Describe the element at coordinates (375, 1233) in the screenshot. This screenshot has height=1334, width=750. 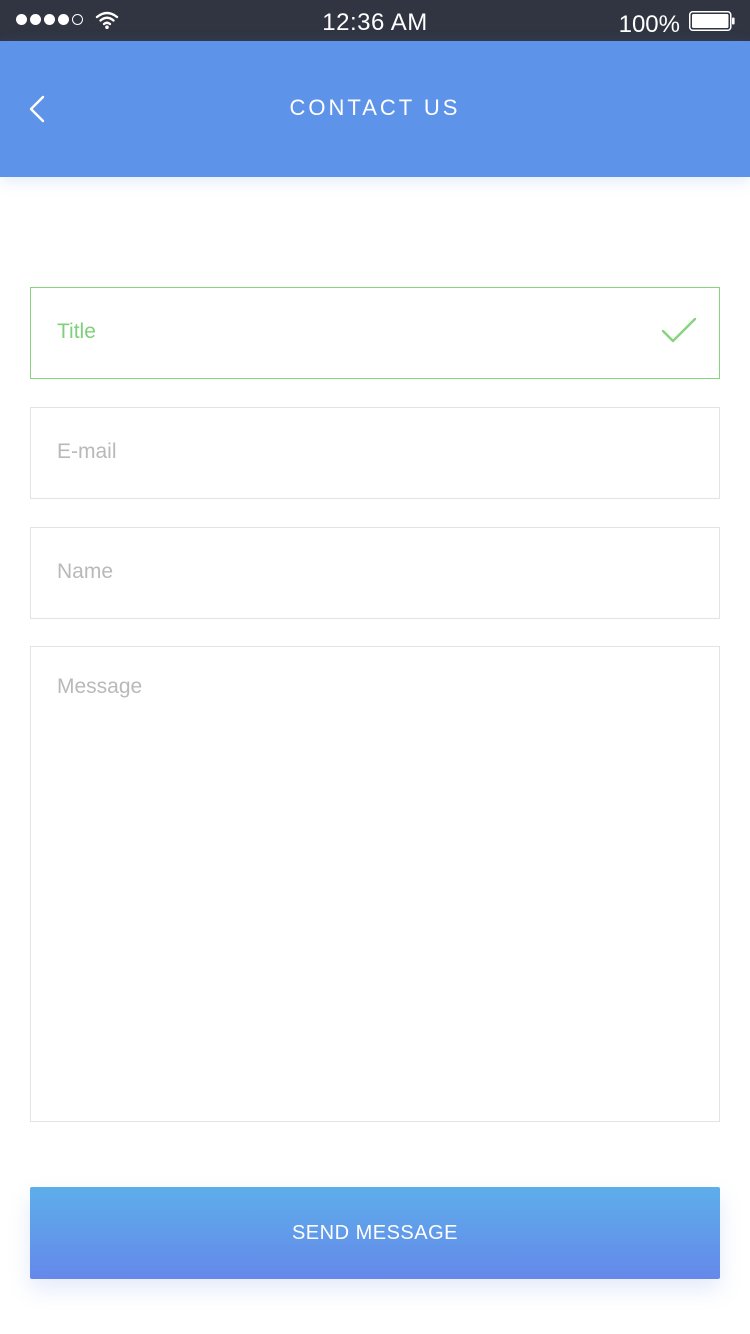
I see `send-message-button: SEND MESSAGE` at that location.